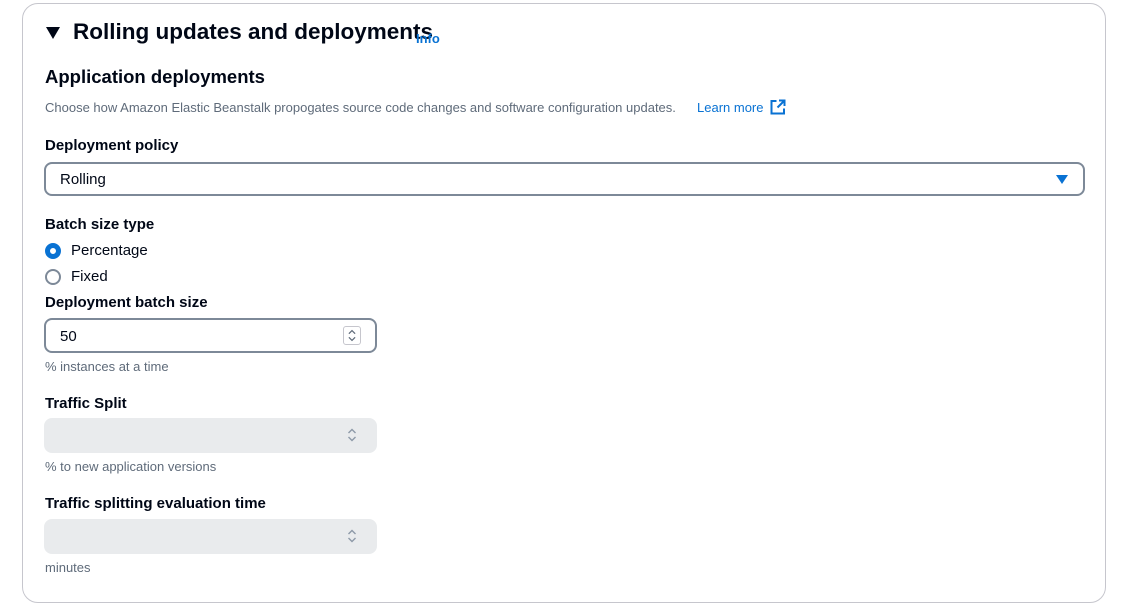  What do you see at coordinates (210, 435) in the screenshot?
I see `traffic-split-input` at bounding box center [210, 435].